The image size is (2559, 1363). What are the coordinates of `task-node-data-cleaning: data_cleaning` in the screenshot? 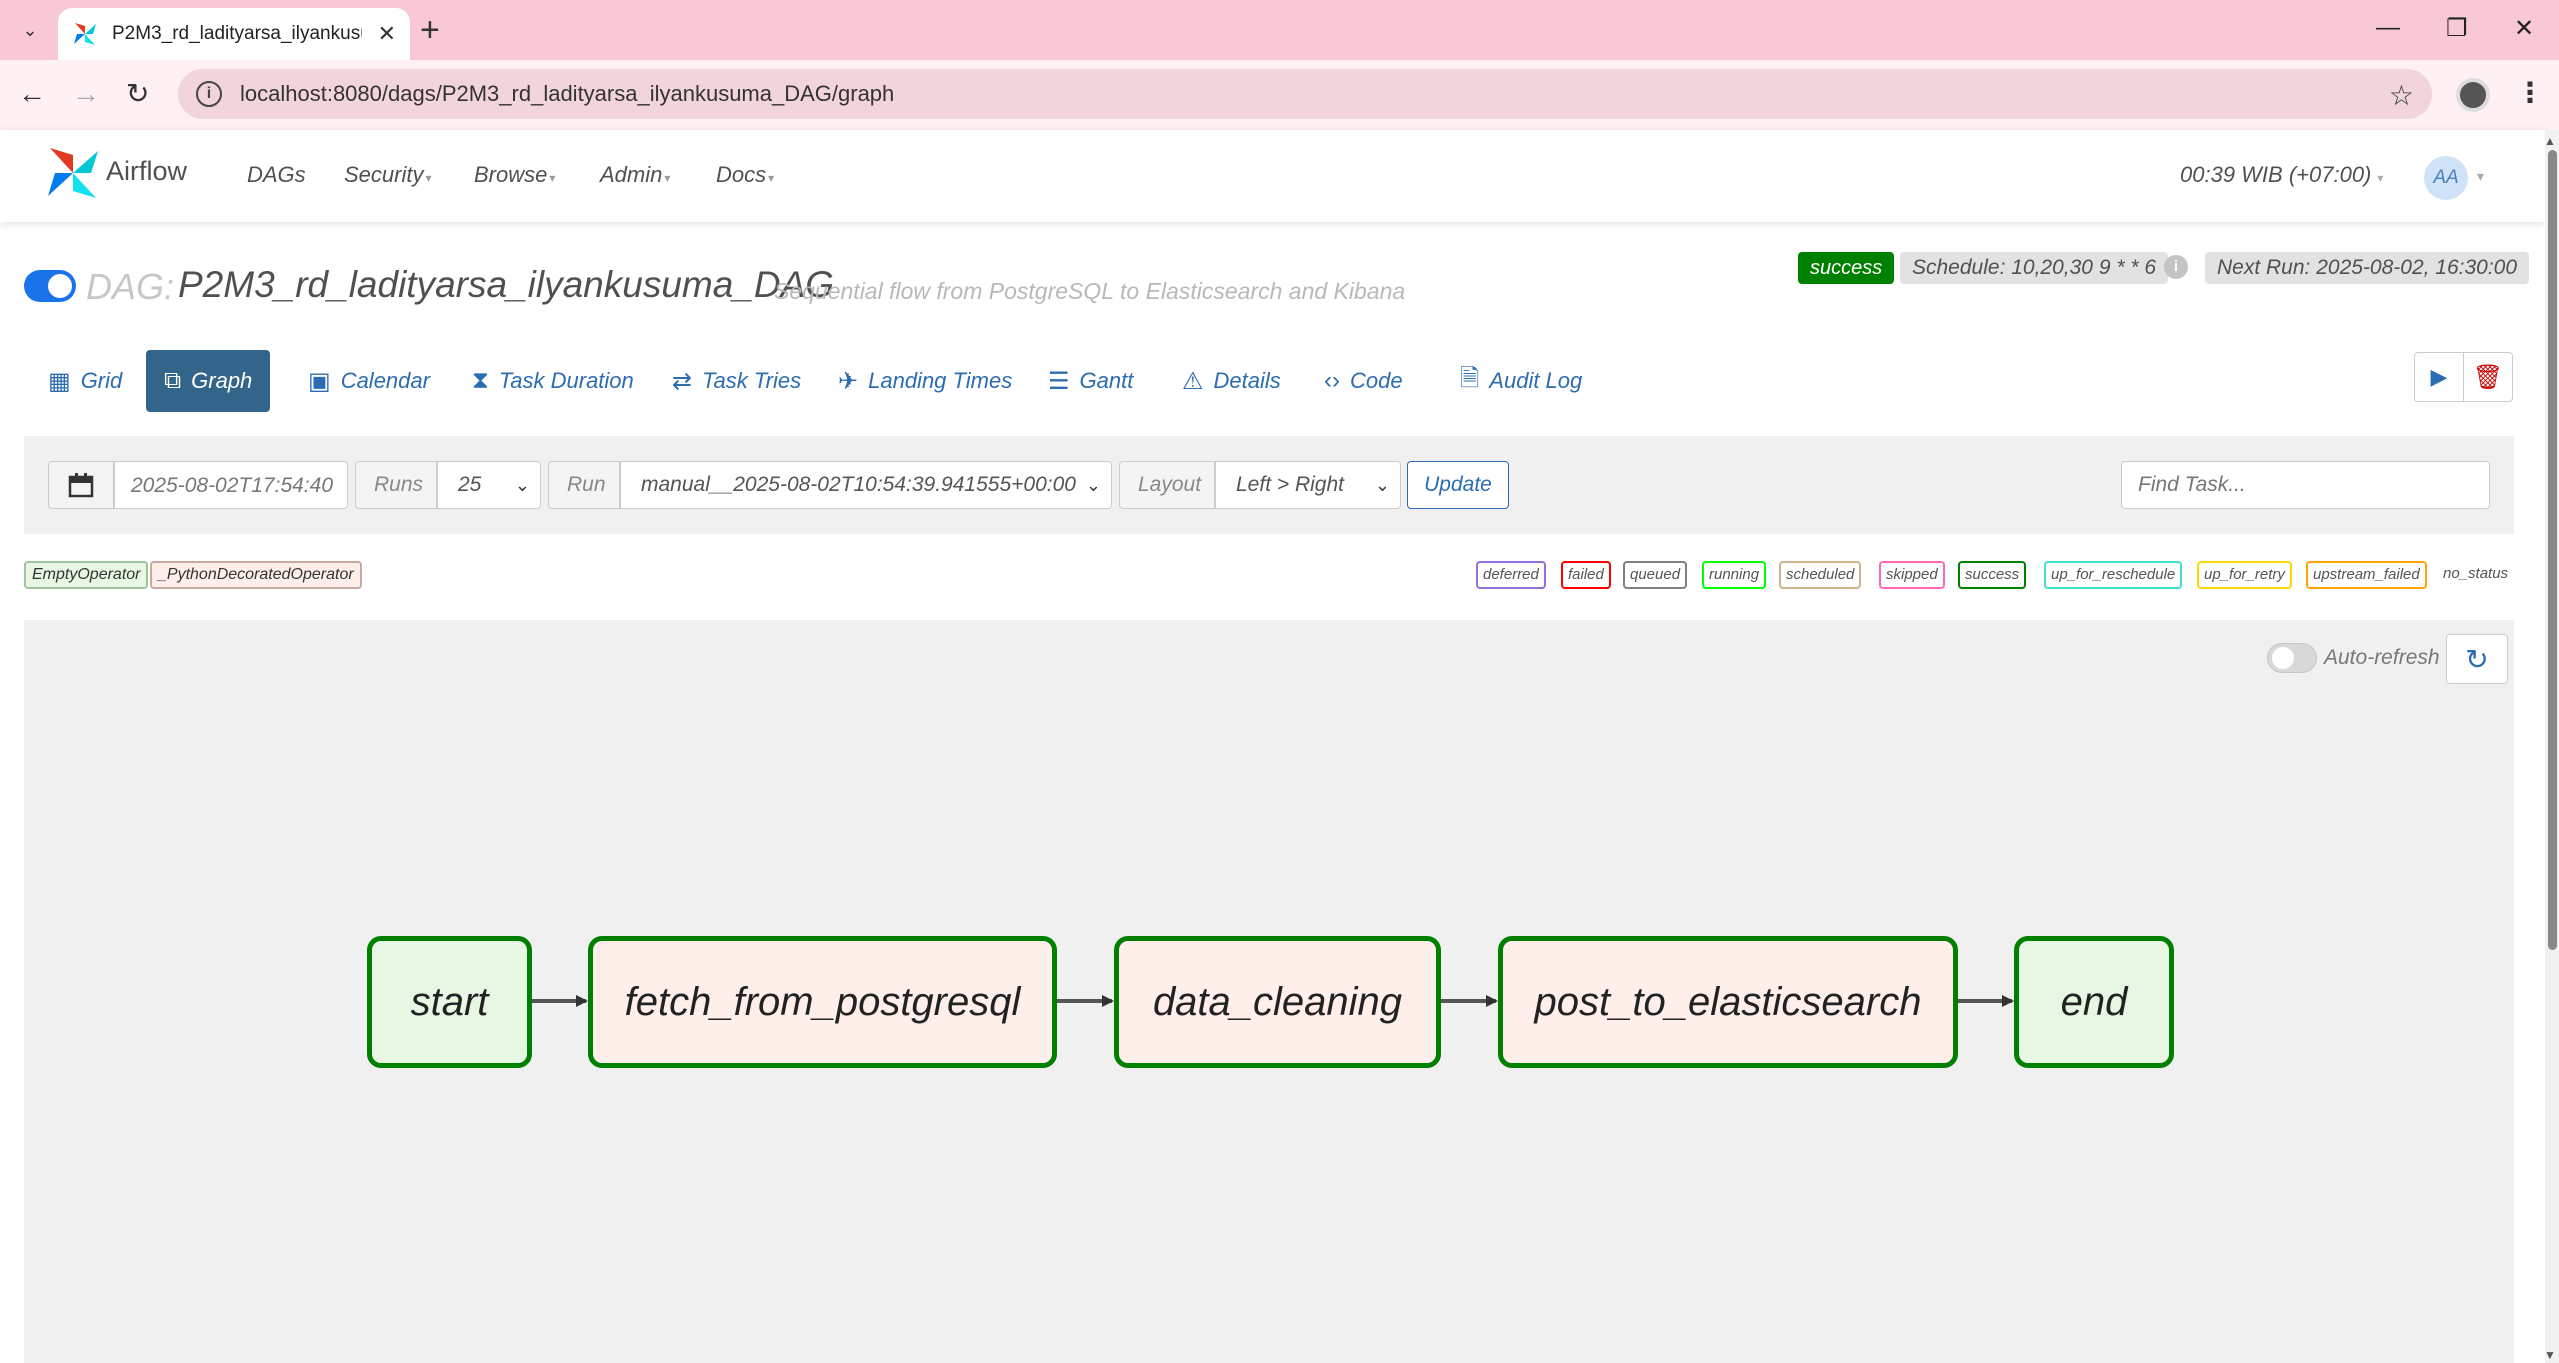 It's located at (1277, 1002).